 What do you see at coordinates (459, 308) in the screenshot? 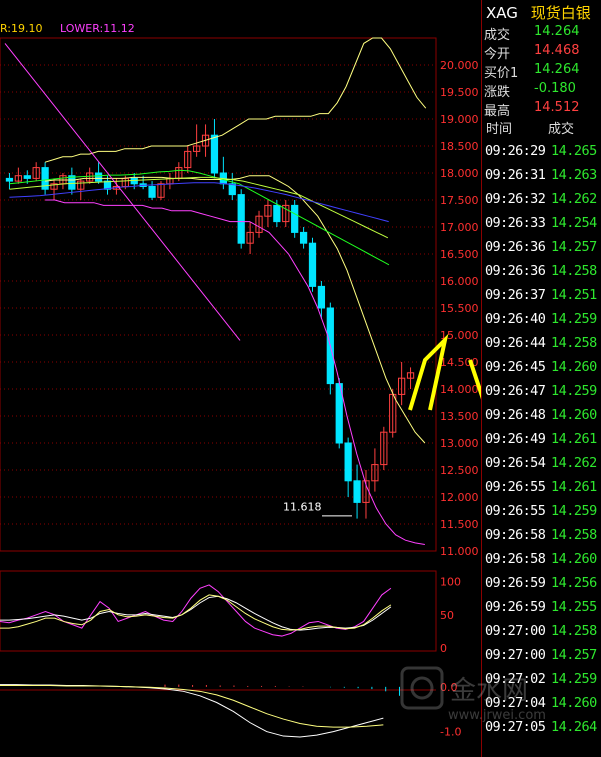
I see `y-tick-label: 15.500` at bounding box center [459, 308].